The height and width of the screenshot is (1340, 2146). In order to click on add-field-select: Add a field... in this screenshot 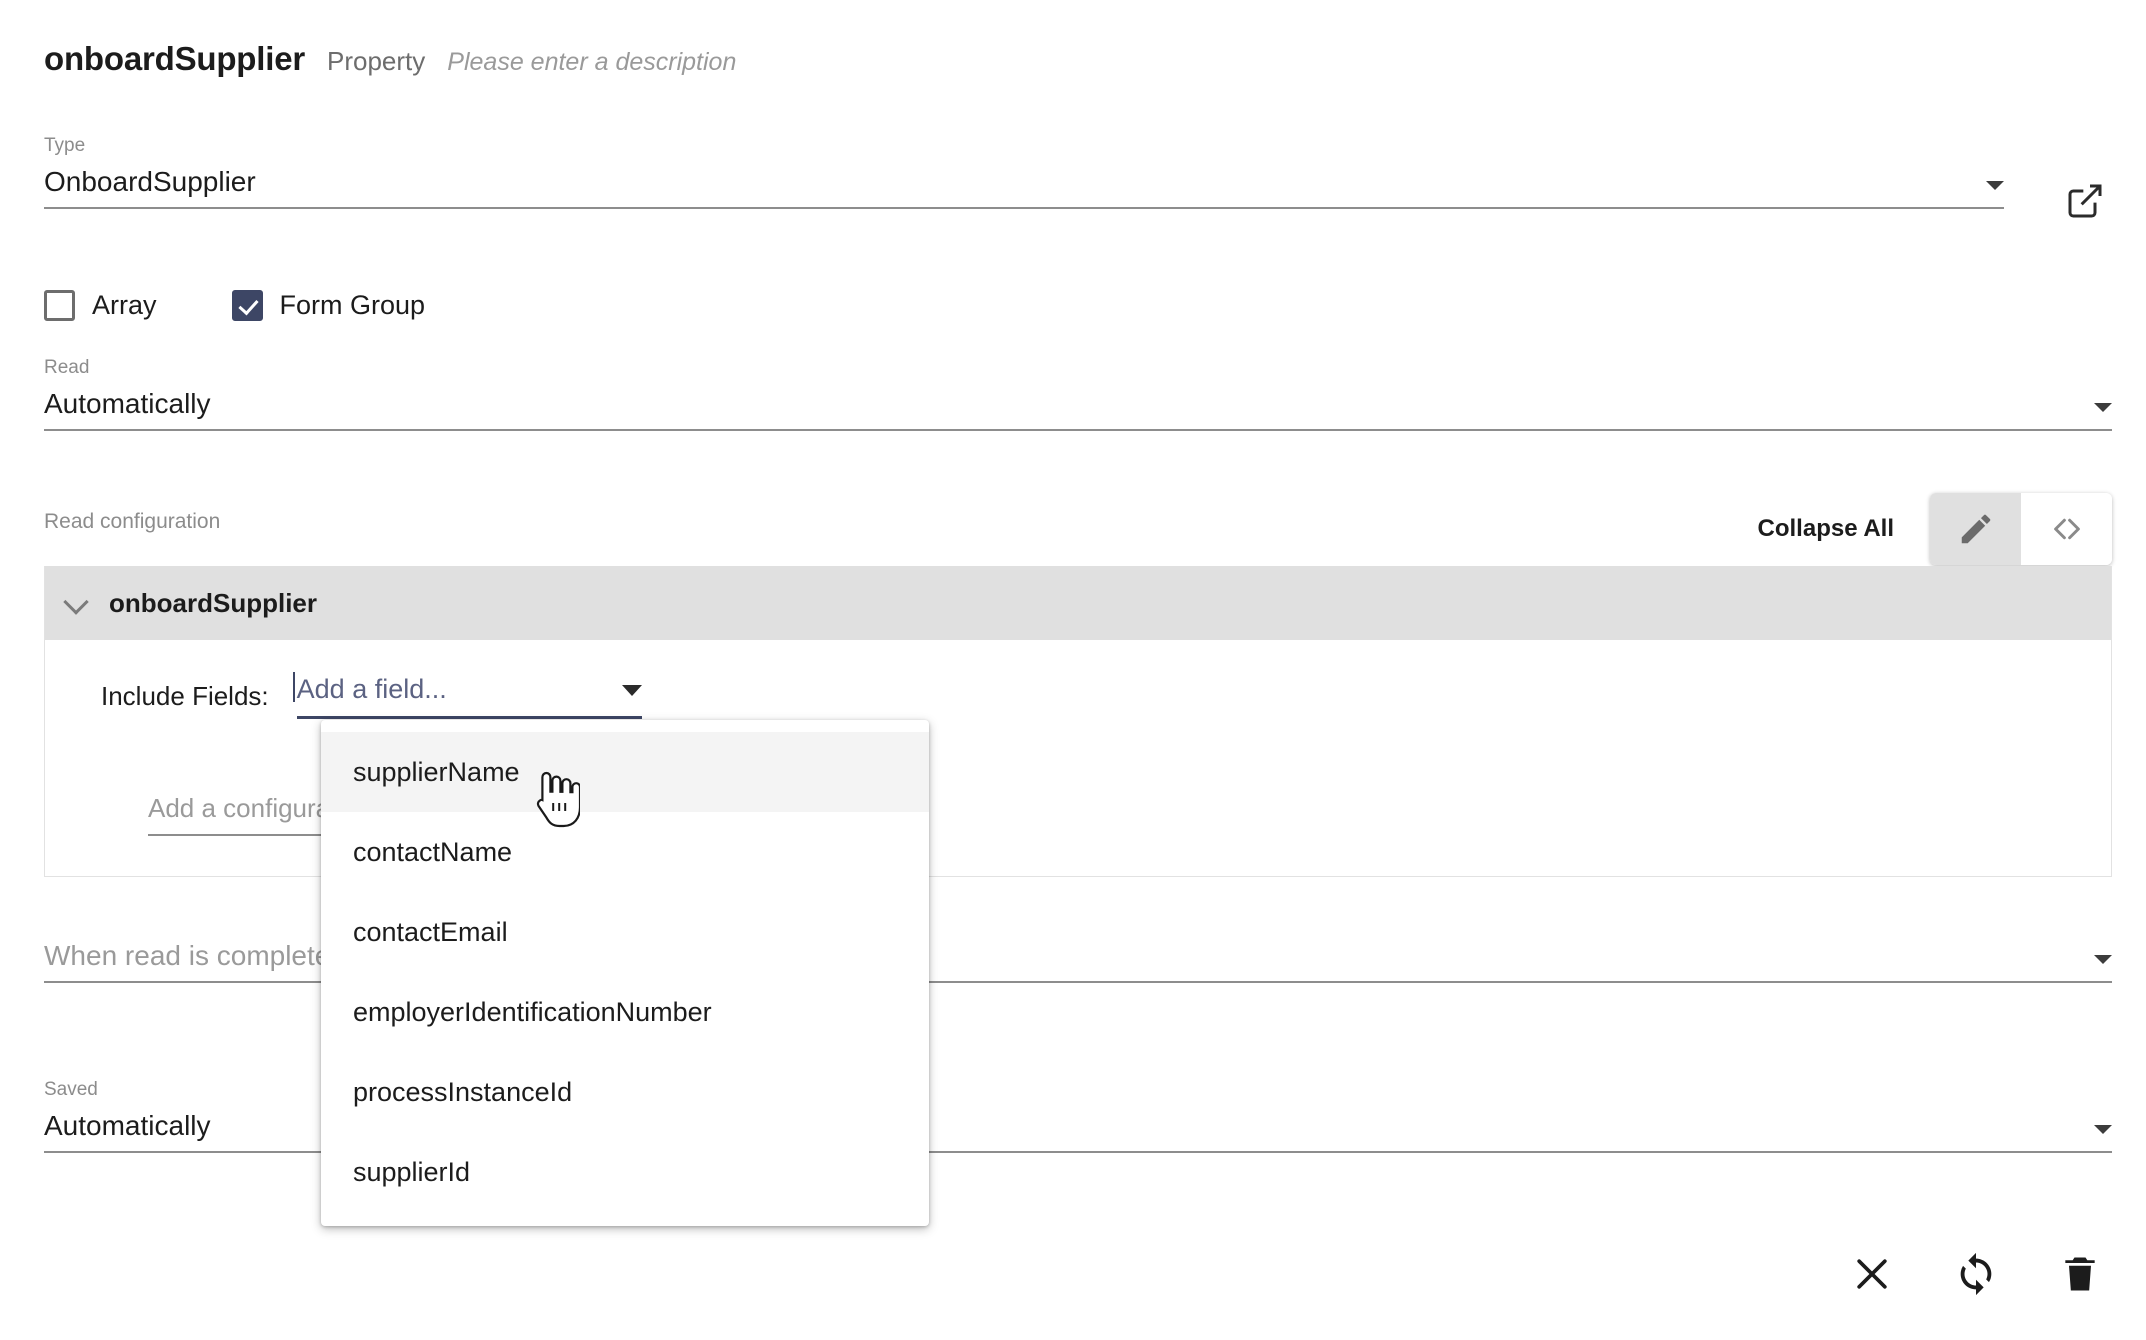, I will do `click(467, 695)`.